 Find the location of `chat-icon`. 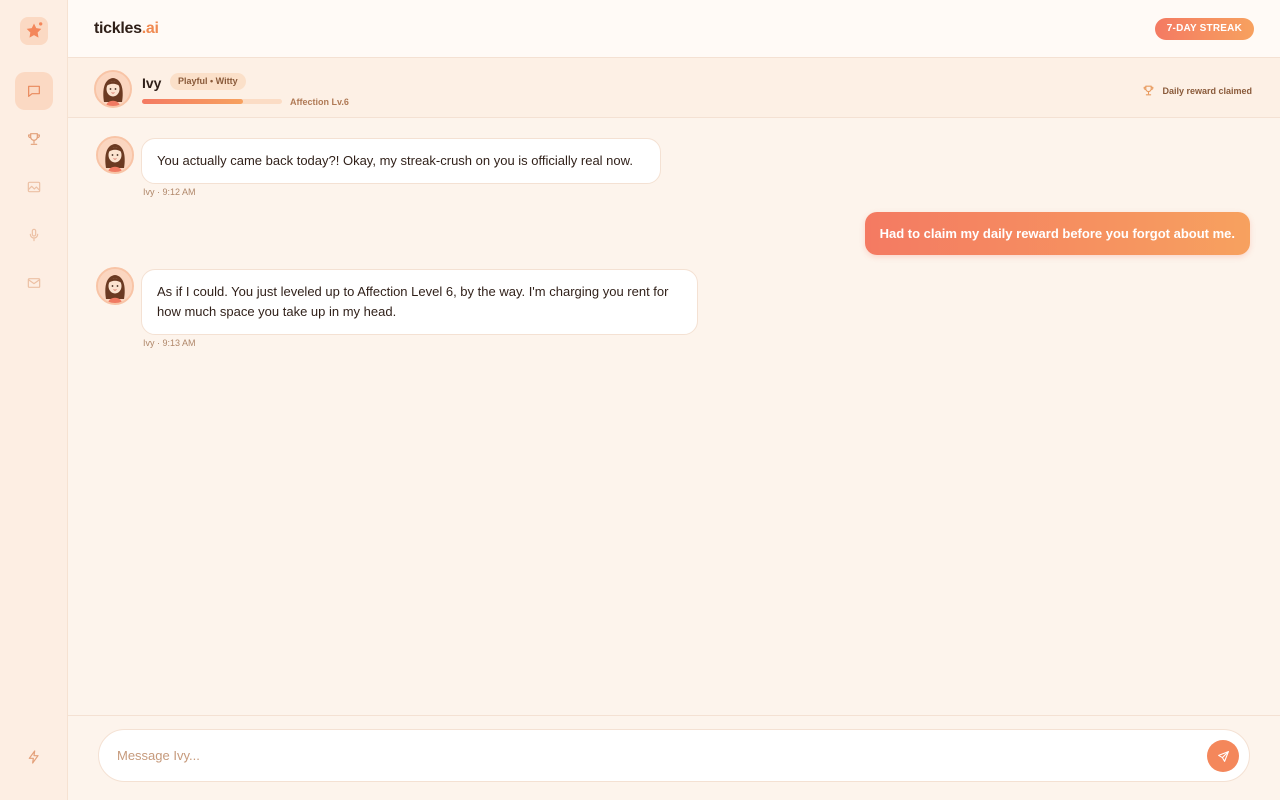

chat-icon is located at coordinates (34, 91).